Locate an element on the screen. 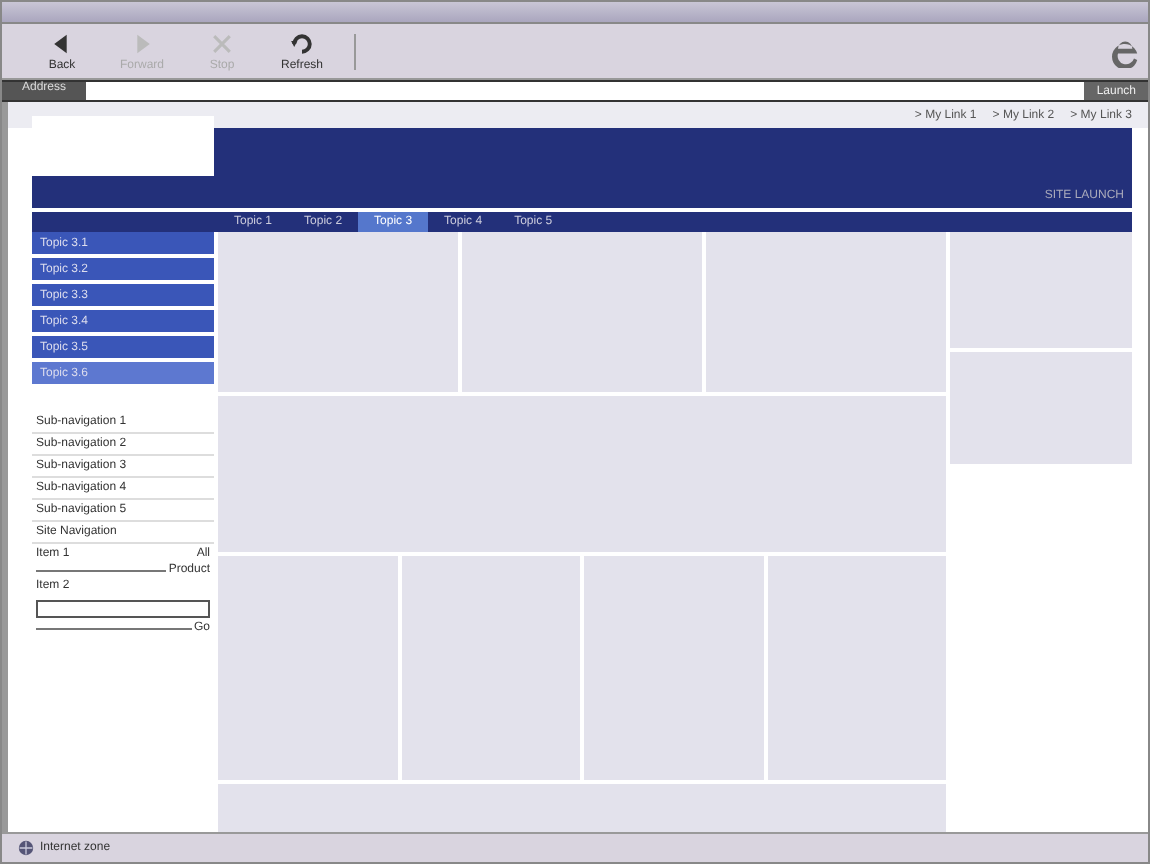 The image size is (1150, 864). refresh-icon is located at coordinates (302, 44).